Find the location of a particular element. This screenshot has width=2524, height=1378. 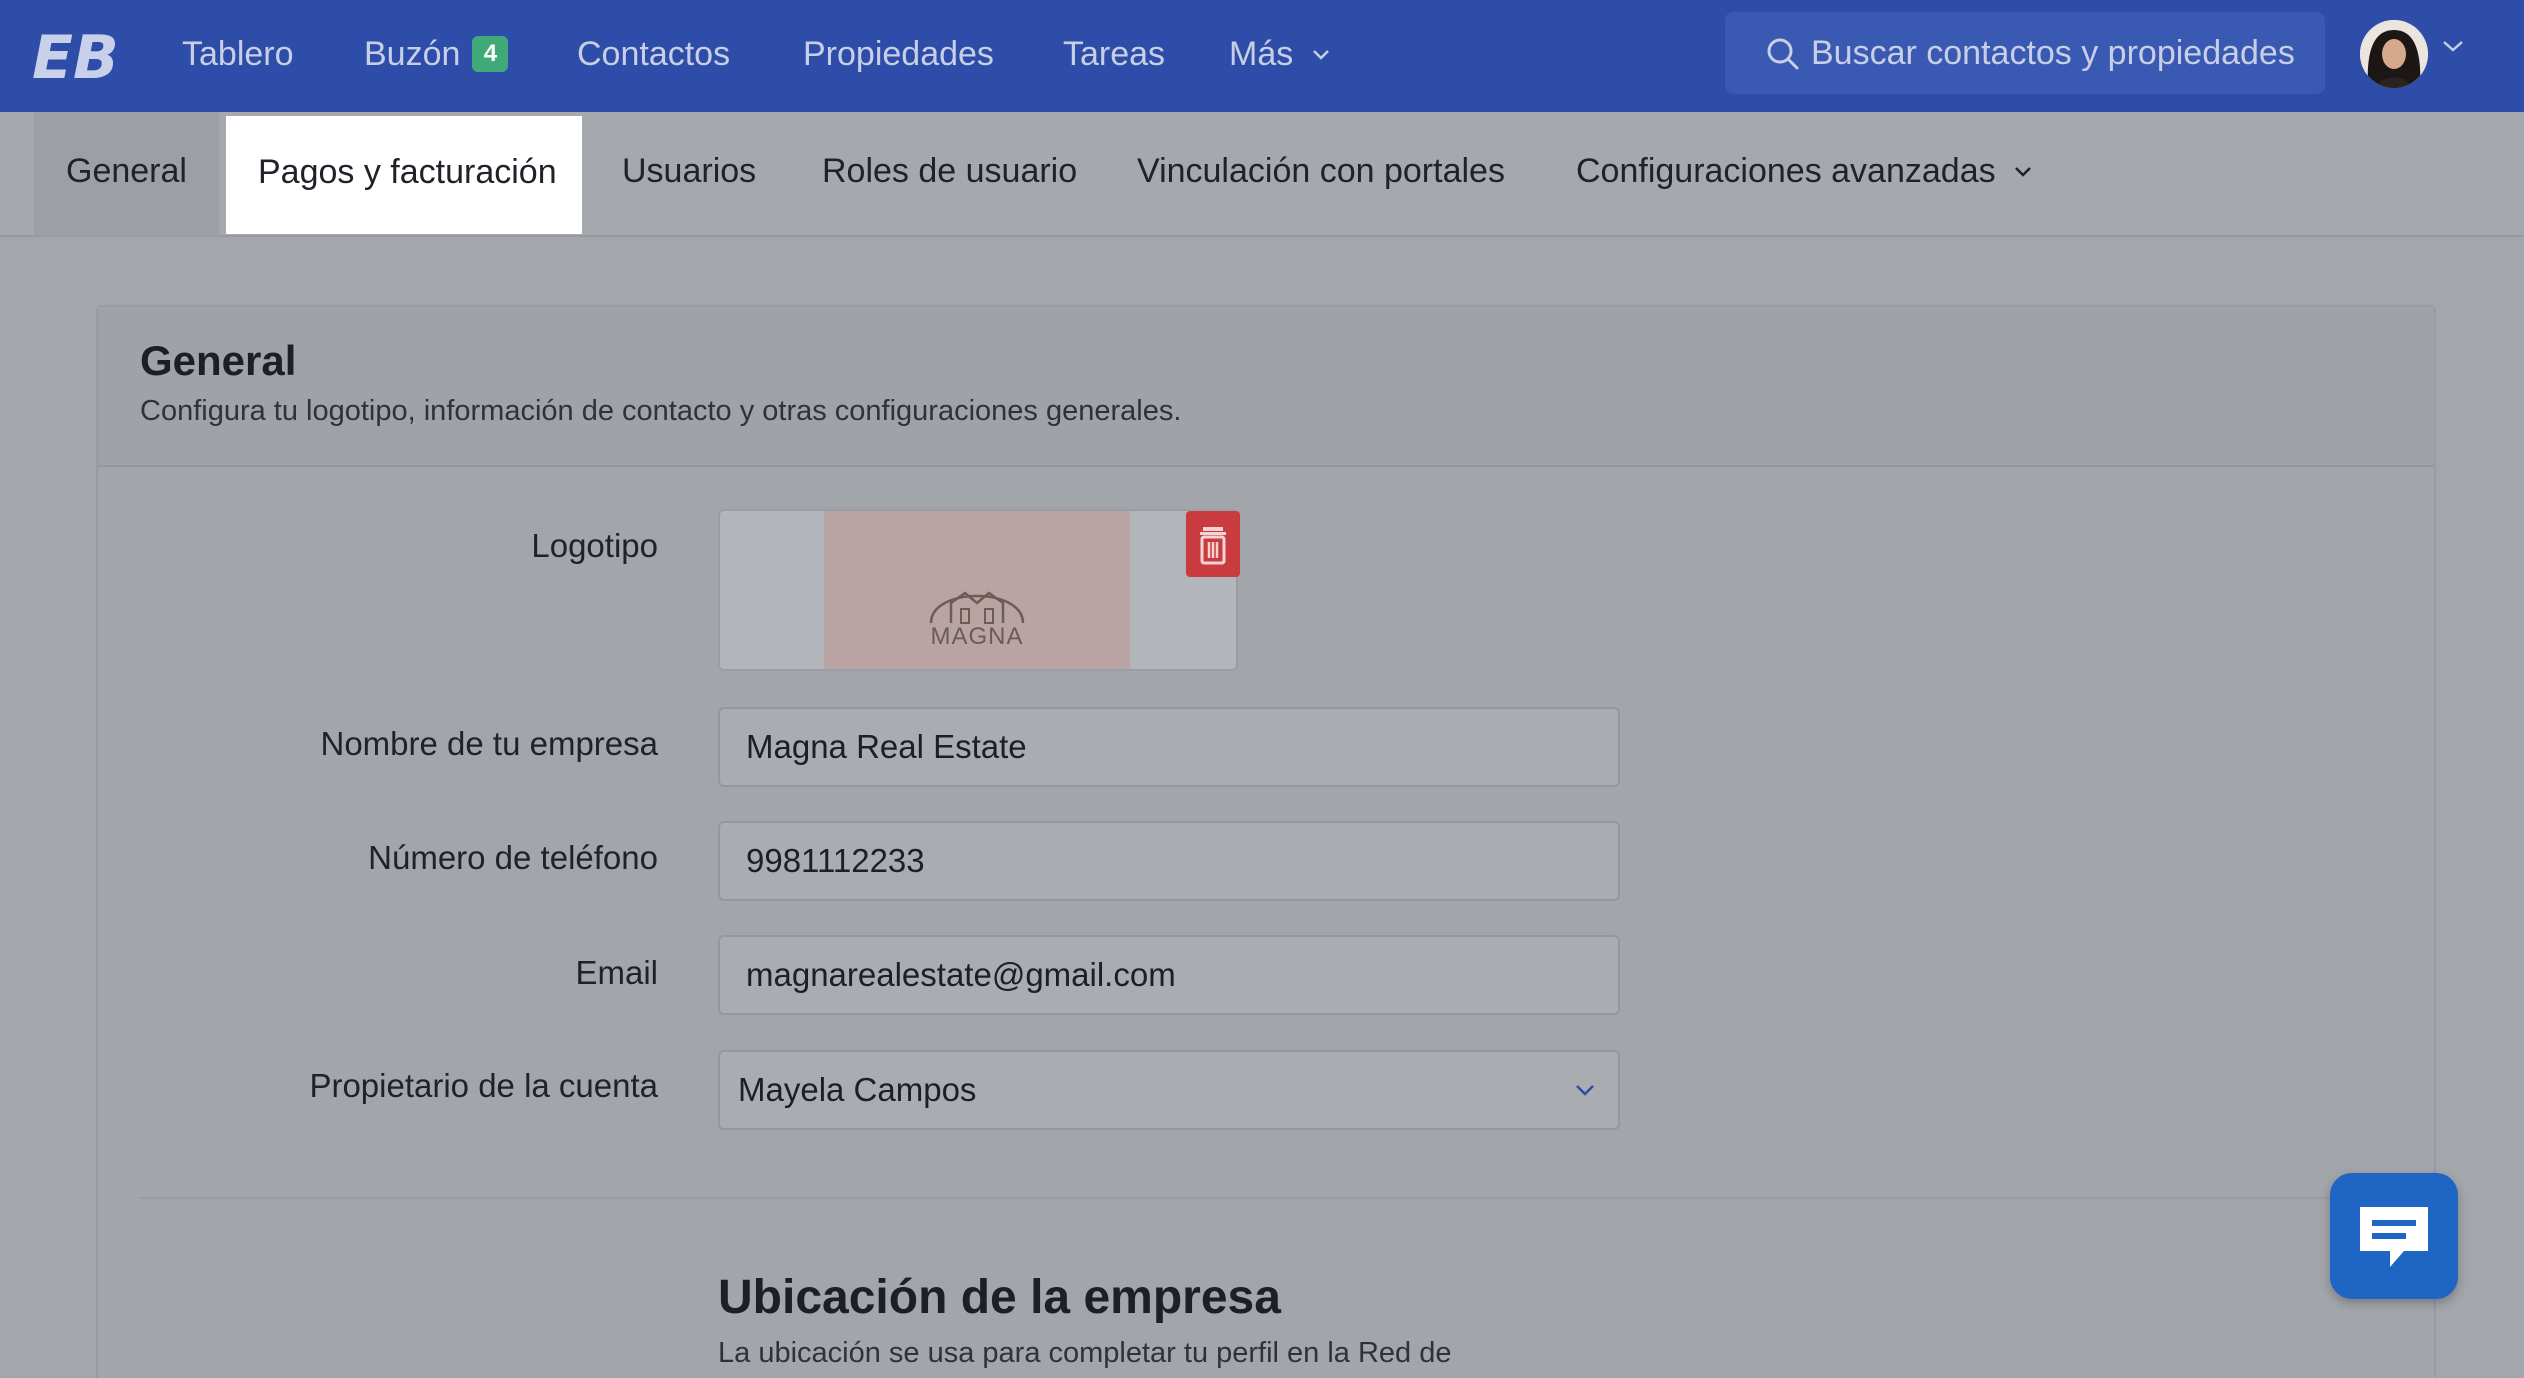

company-name-field: Magna Real Estate is located at coordinates (1169, 747).